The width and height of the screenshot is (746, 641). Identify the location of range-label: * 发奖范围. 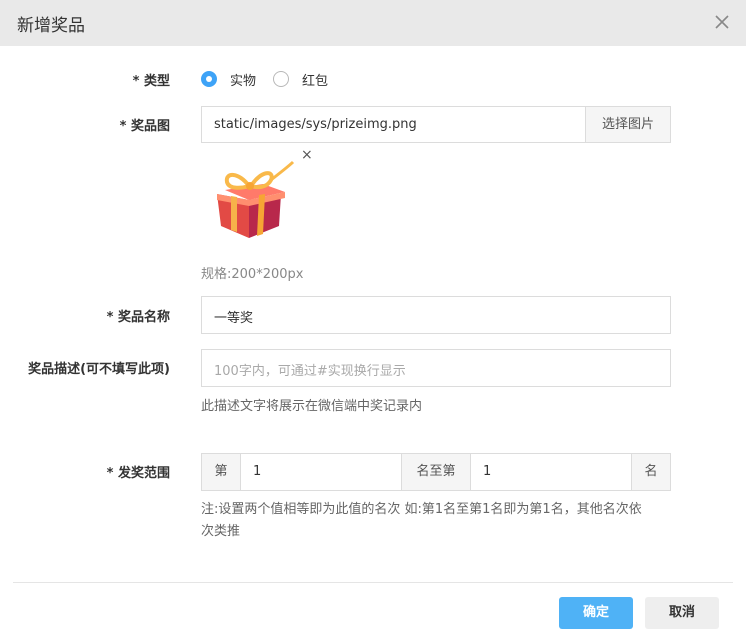
(138, 473).